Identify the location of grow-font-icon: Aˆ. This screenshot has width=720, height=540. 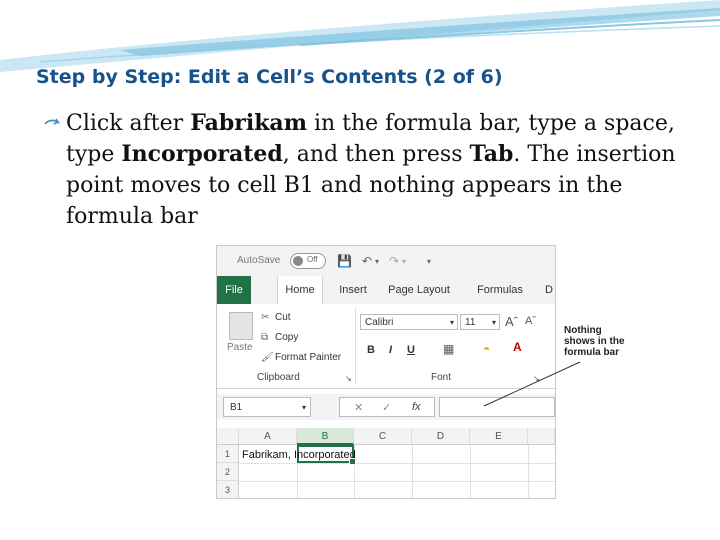
(511, 321).